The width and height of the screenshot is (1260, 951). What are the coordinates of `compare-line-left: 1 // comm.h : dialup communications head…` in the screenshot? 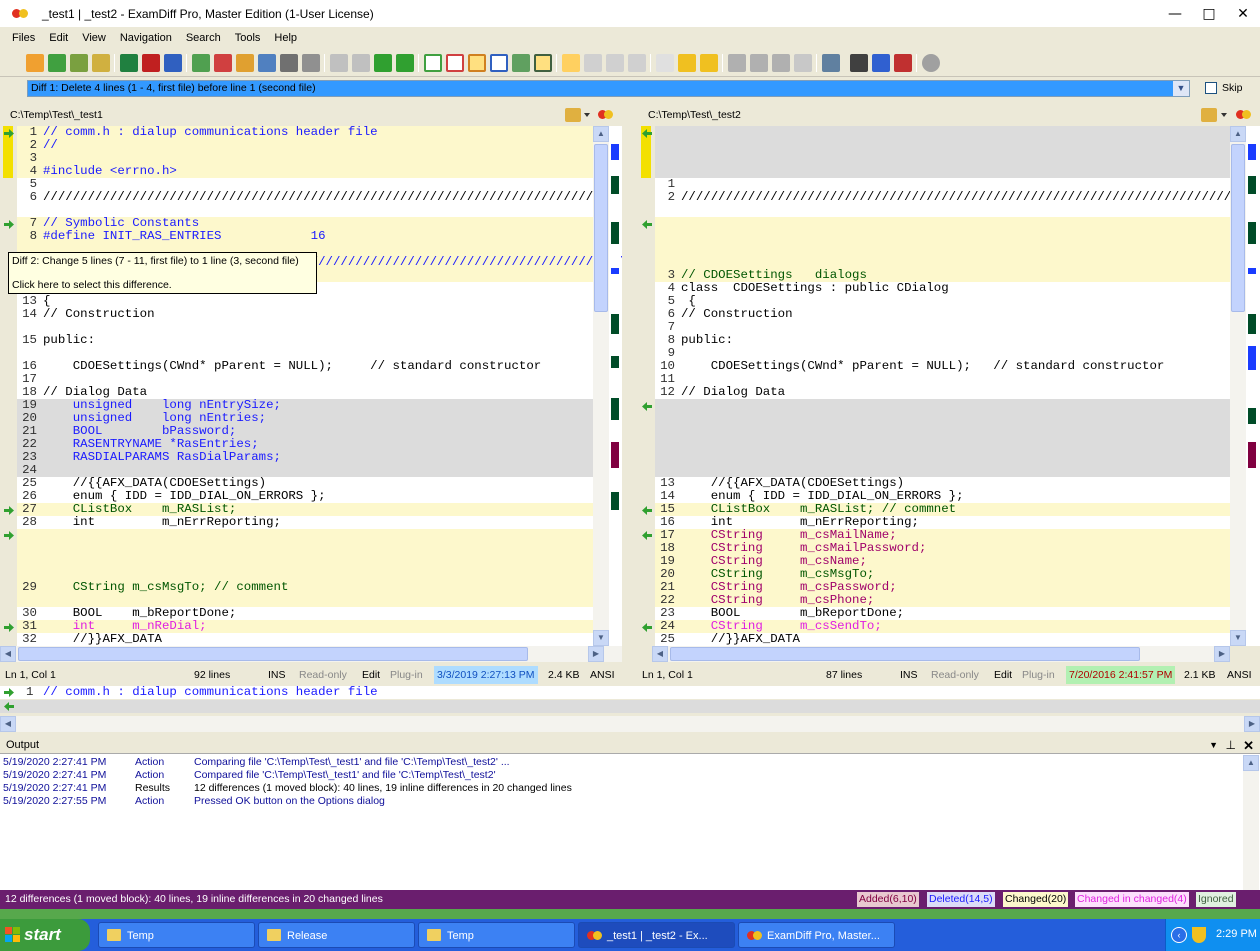 It's located at (630, 692).